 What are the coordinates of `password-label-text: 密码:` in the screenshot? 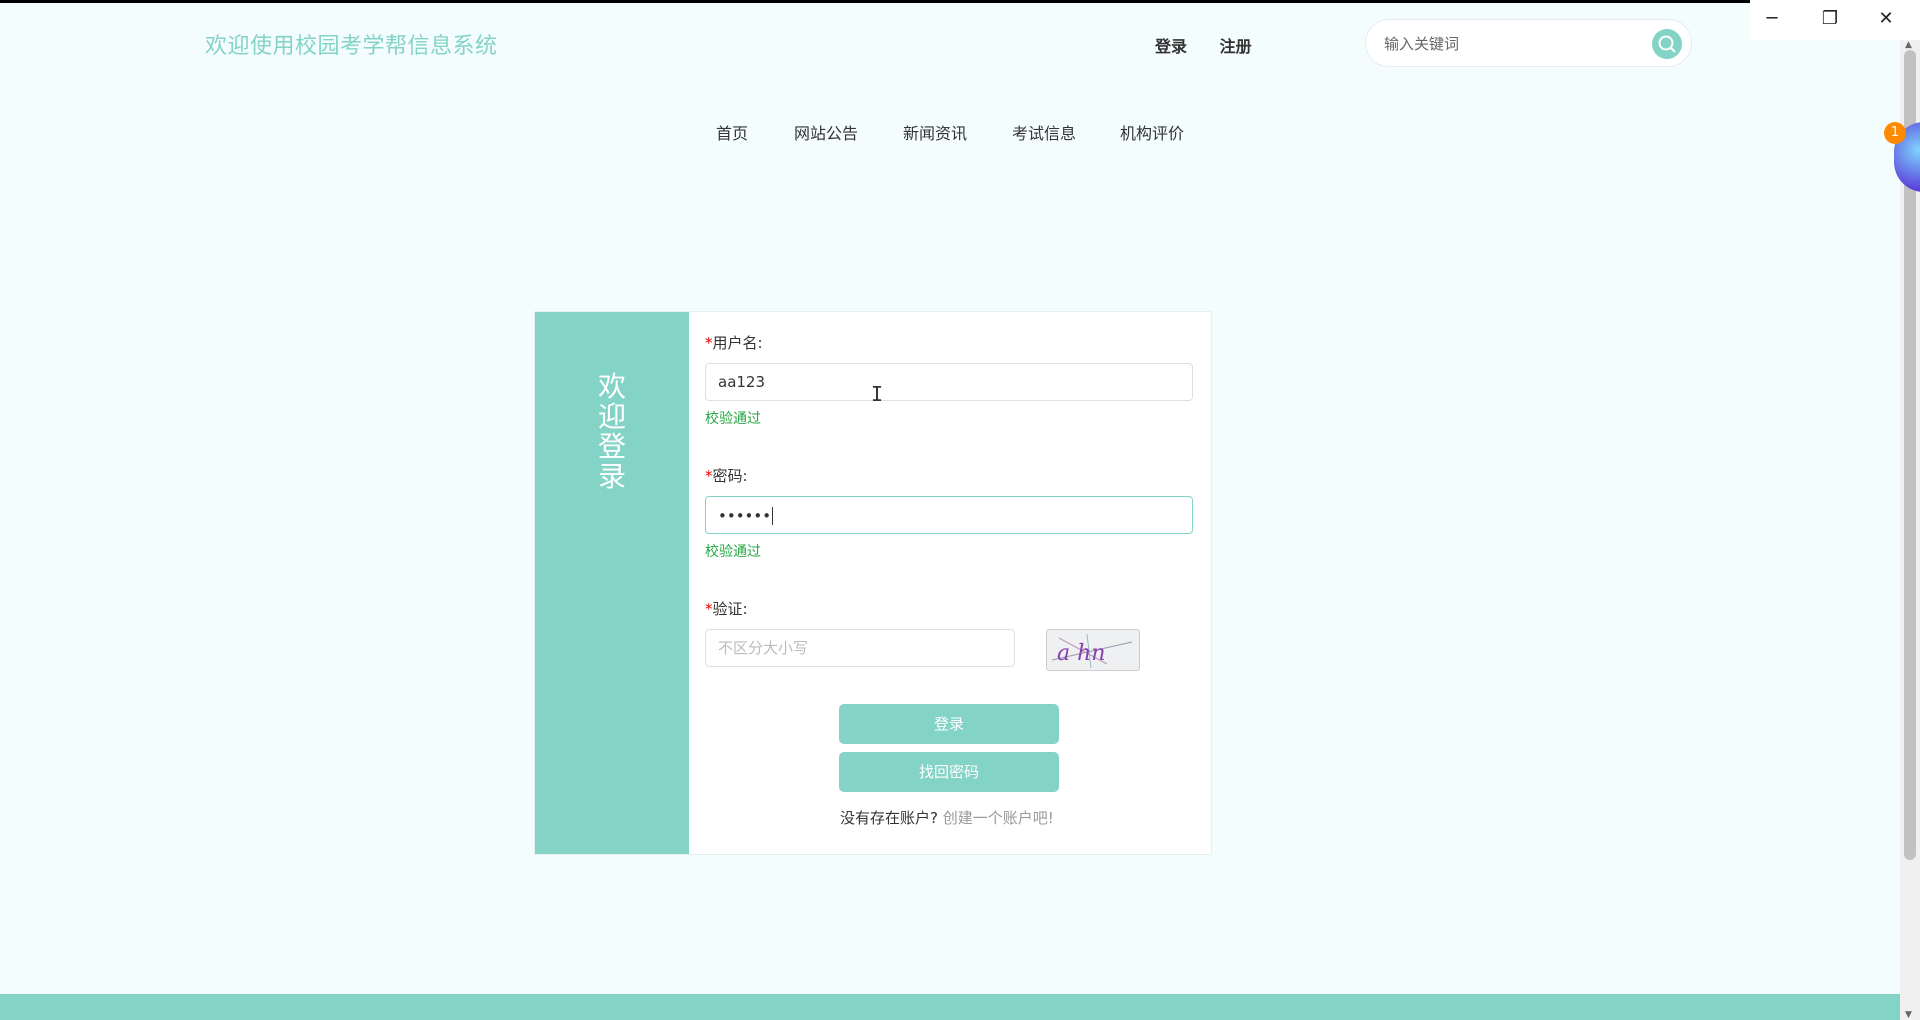 It's located at (730, 476).